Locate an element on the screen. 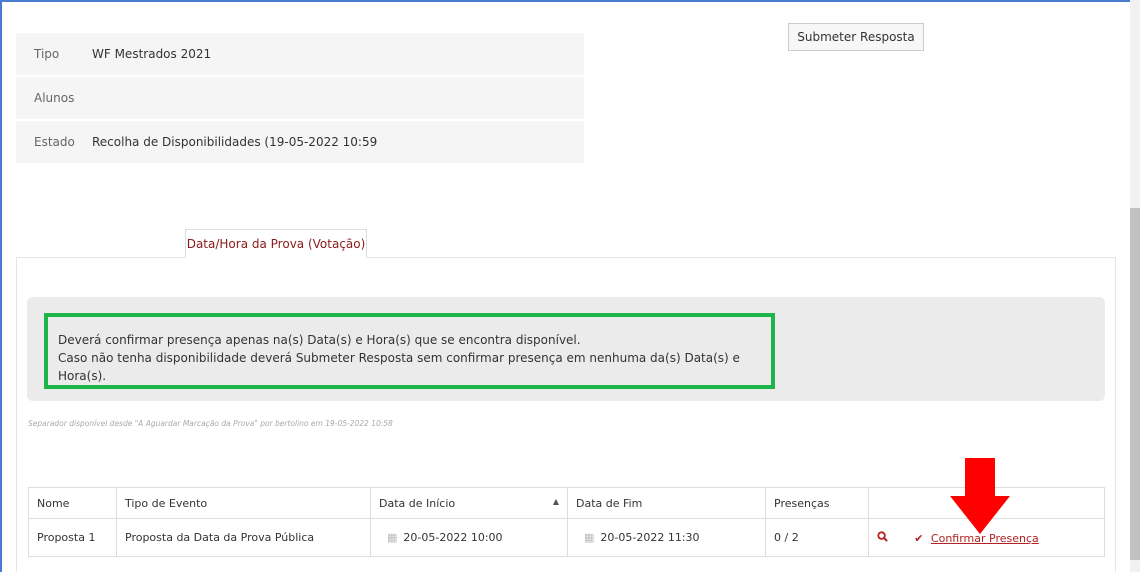 This screenshot has width=1140, height=572. info-label: Alunos is located at coordinates (54, 98).